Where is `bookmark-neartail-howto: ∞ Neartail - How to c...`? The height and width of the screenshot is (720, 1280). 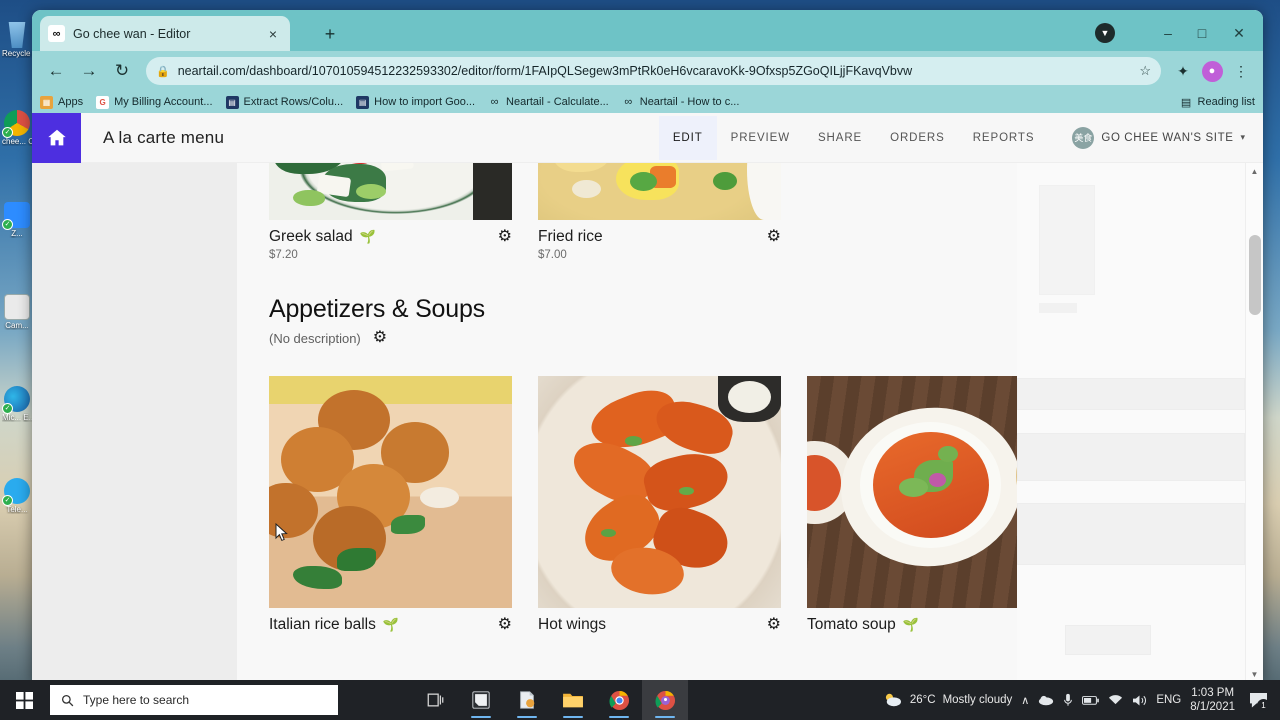 bookmark-neartail-howto: ∞ Neartail - How to c... is located at coordinates (680, 102).